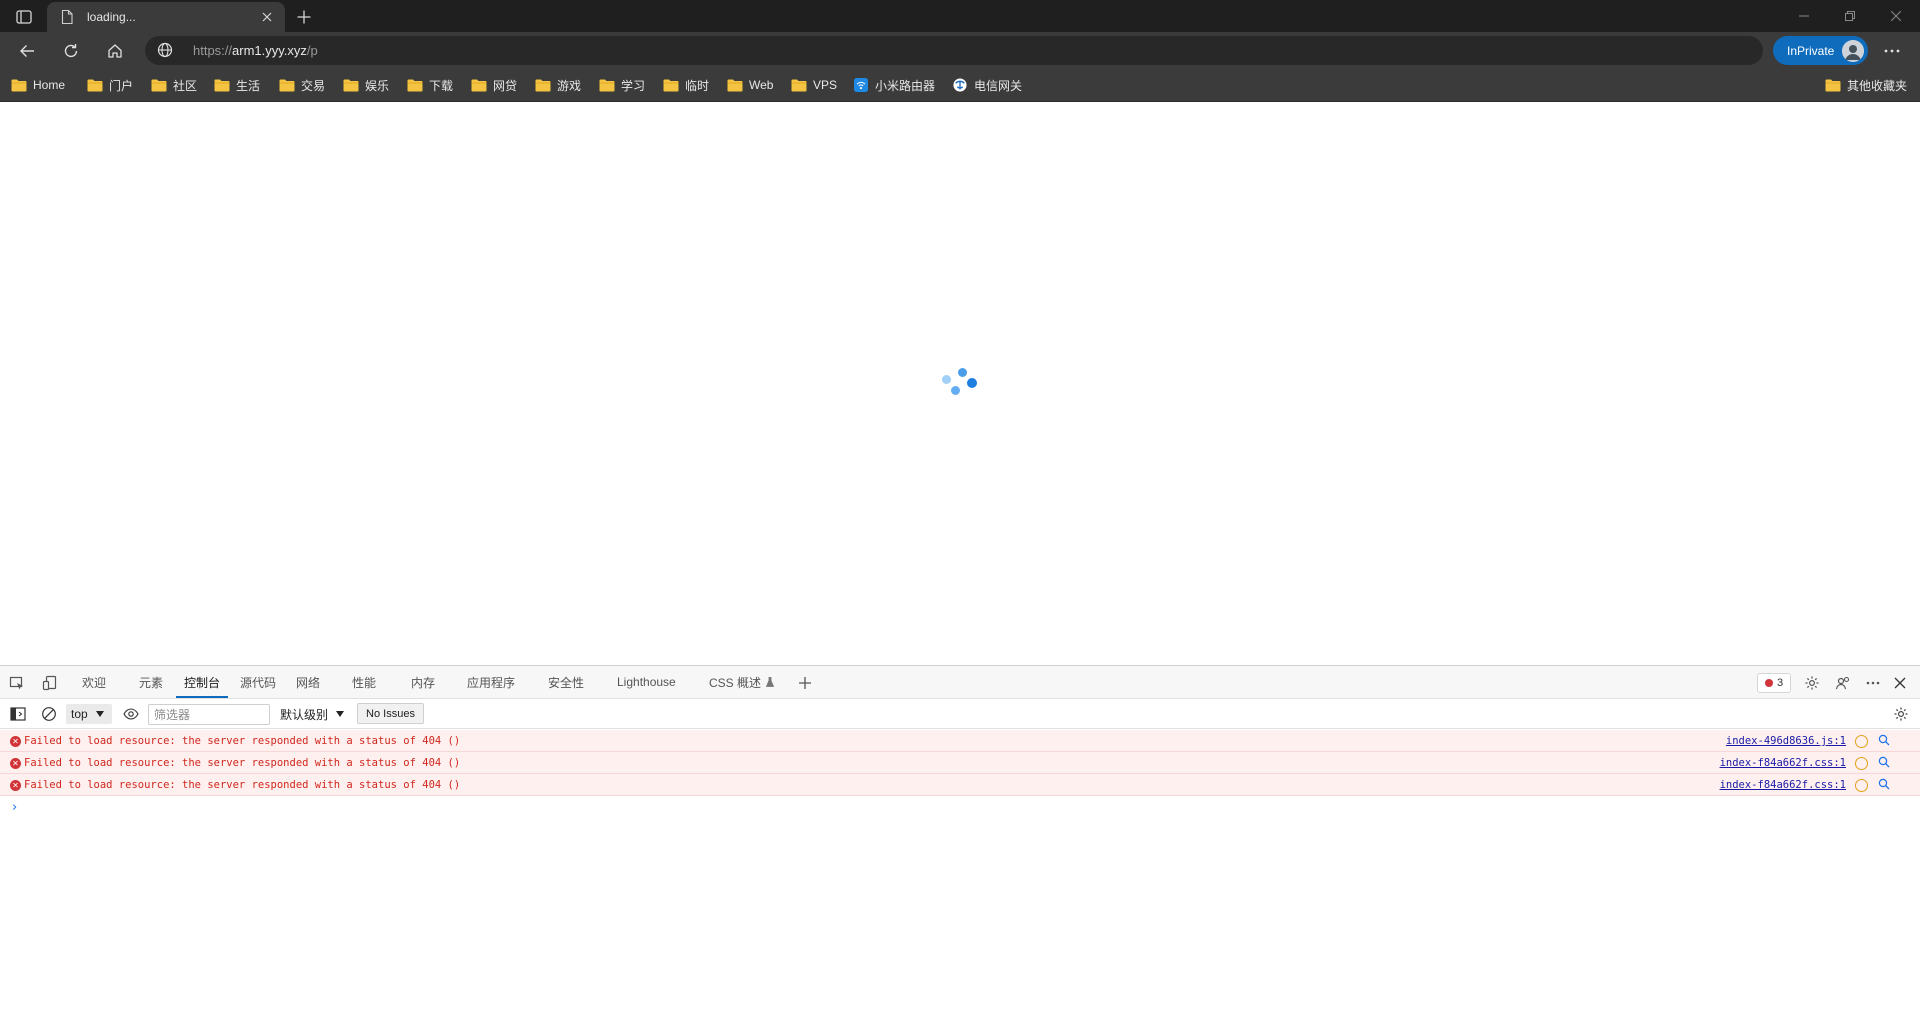  Describe the element at coordinates (686, 85) in the screenshot. I see `favorite-item: 临时` at that location.